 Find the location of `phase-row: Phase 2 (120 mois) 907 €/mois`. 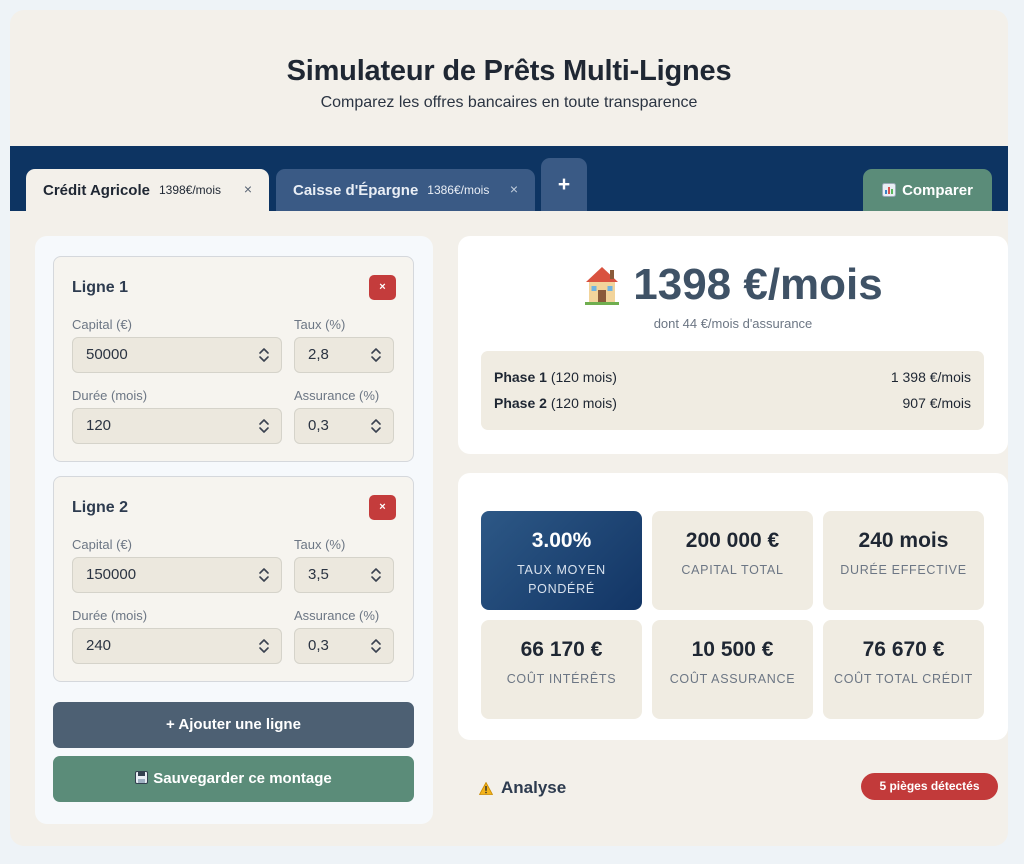

phase-row: Phase 2 (120 mois) 907 €/mois is located at coordinates (732, 405).